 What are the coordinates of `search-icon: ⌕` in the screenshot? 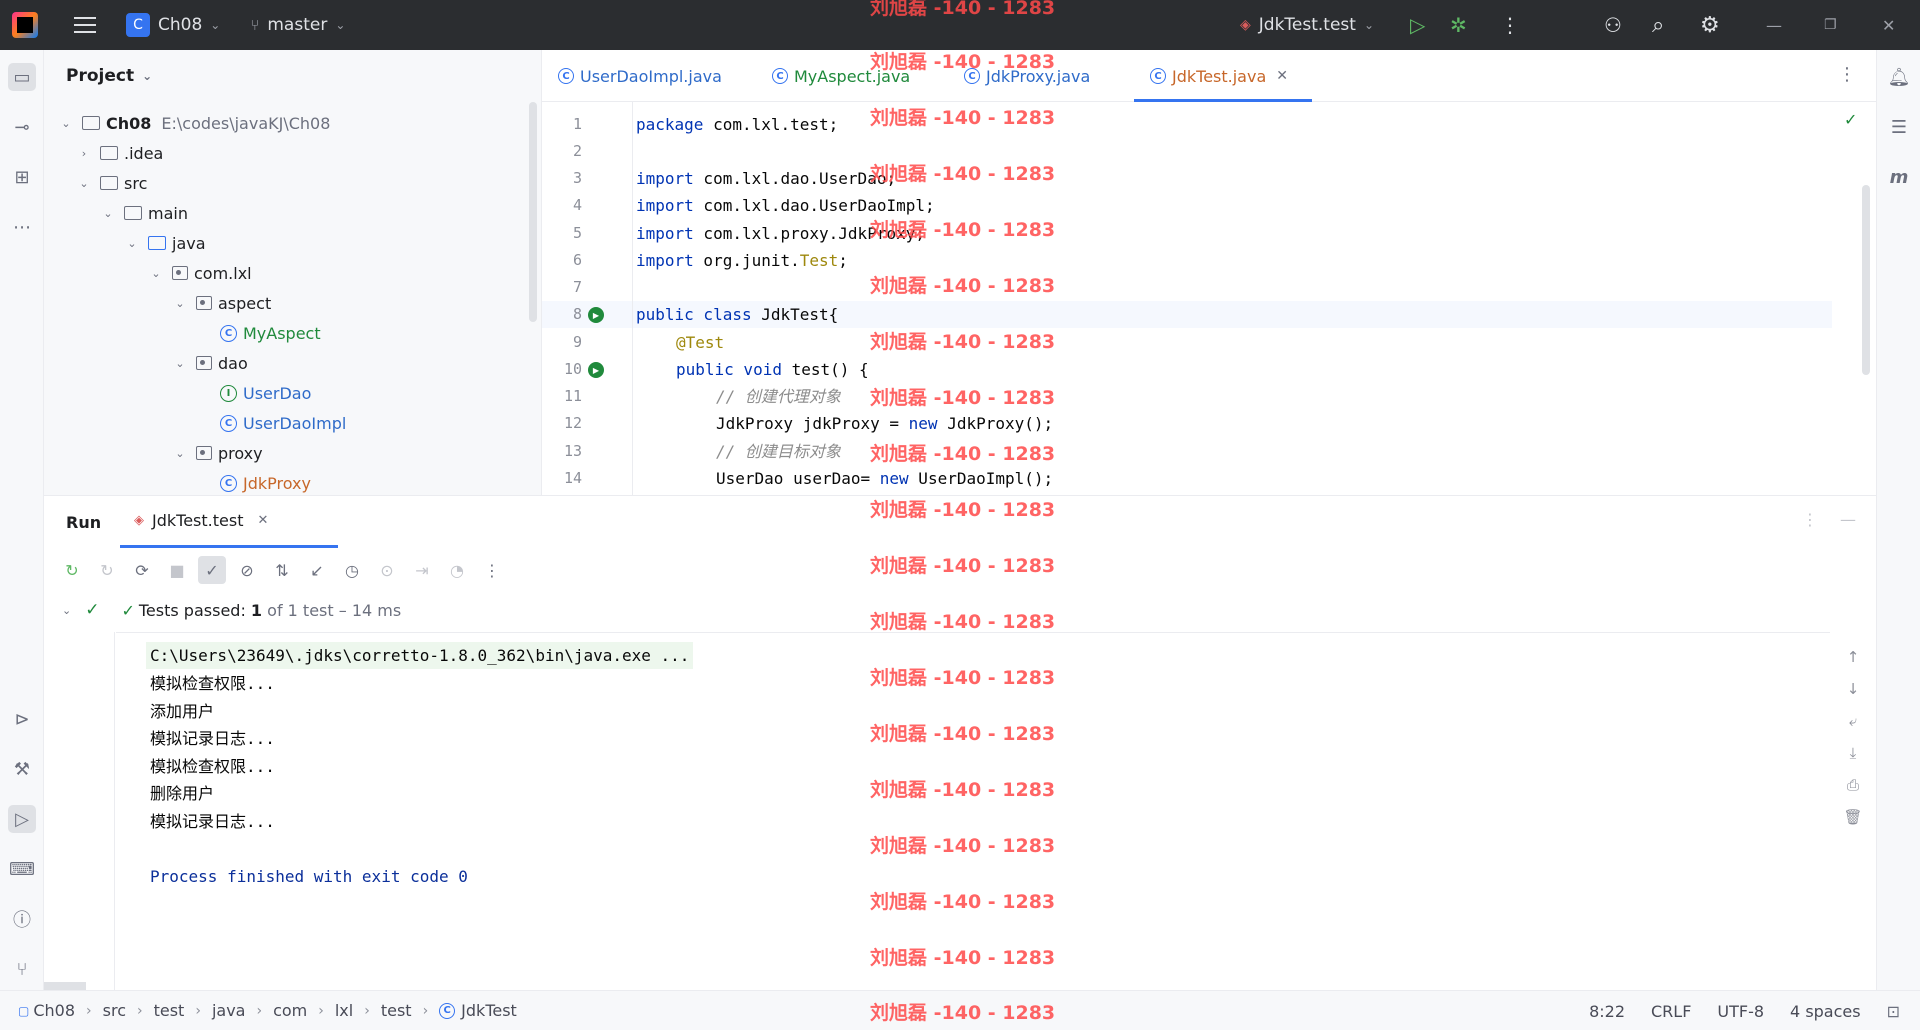 It's located at (1658, 25).